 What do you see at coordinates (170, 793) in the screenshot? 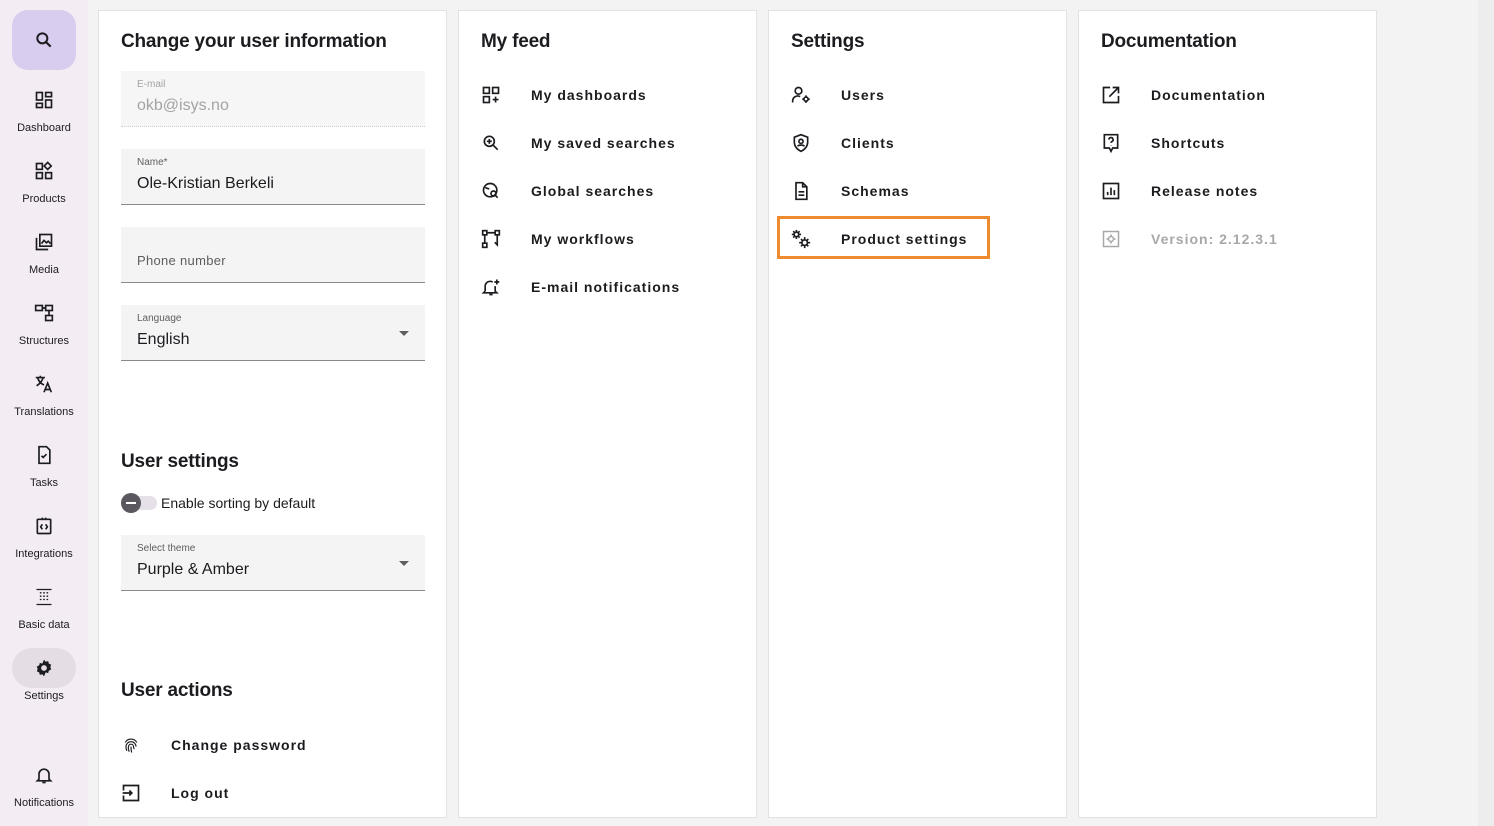
I see `log-out-button: Log out` at bounding box center [170, 793].